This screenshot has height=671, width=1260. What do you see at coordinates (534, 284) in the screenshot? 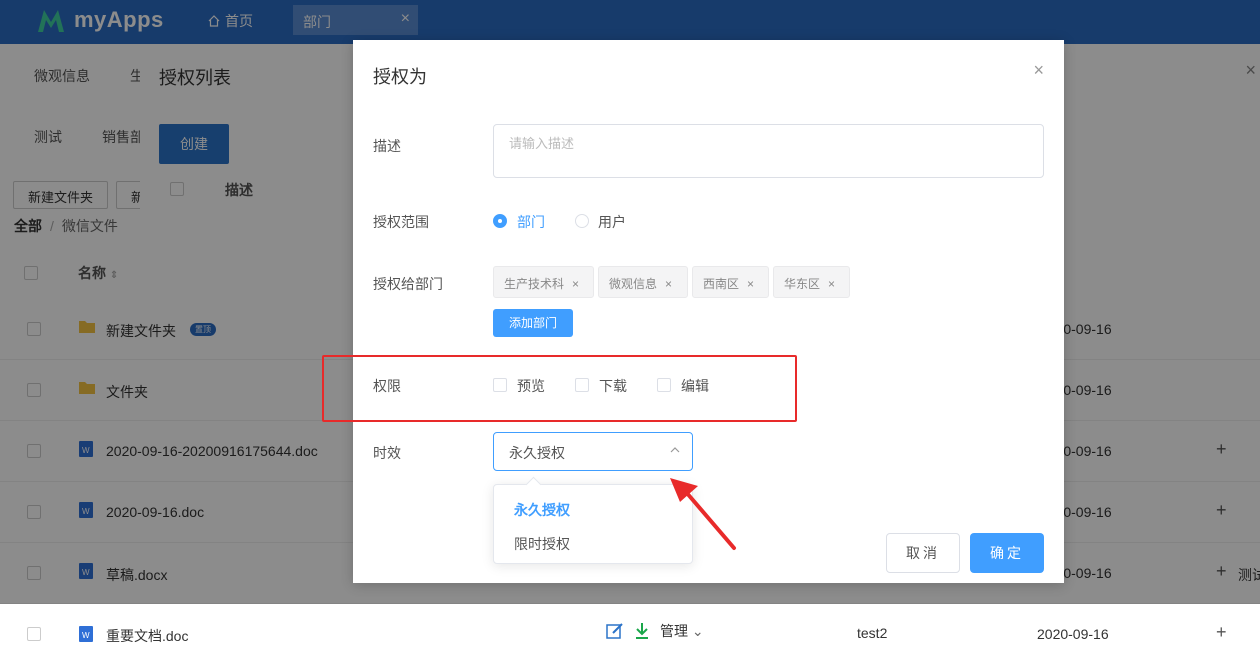
I see `dept-tag-label: 生产技术科` at bounding box center [534, 284].